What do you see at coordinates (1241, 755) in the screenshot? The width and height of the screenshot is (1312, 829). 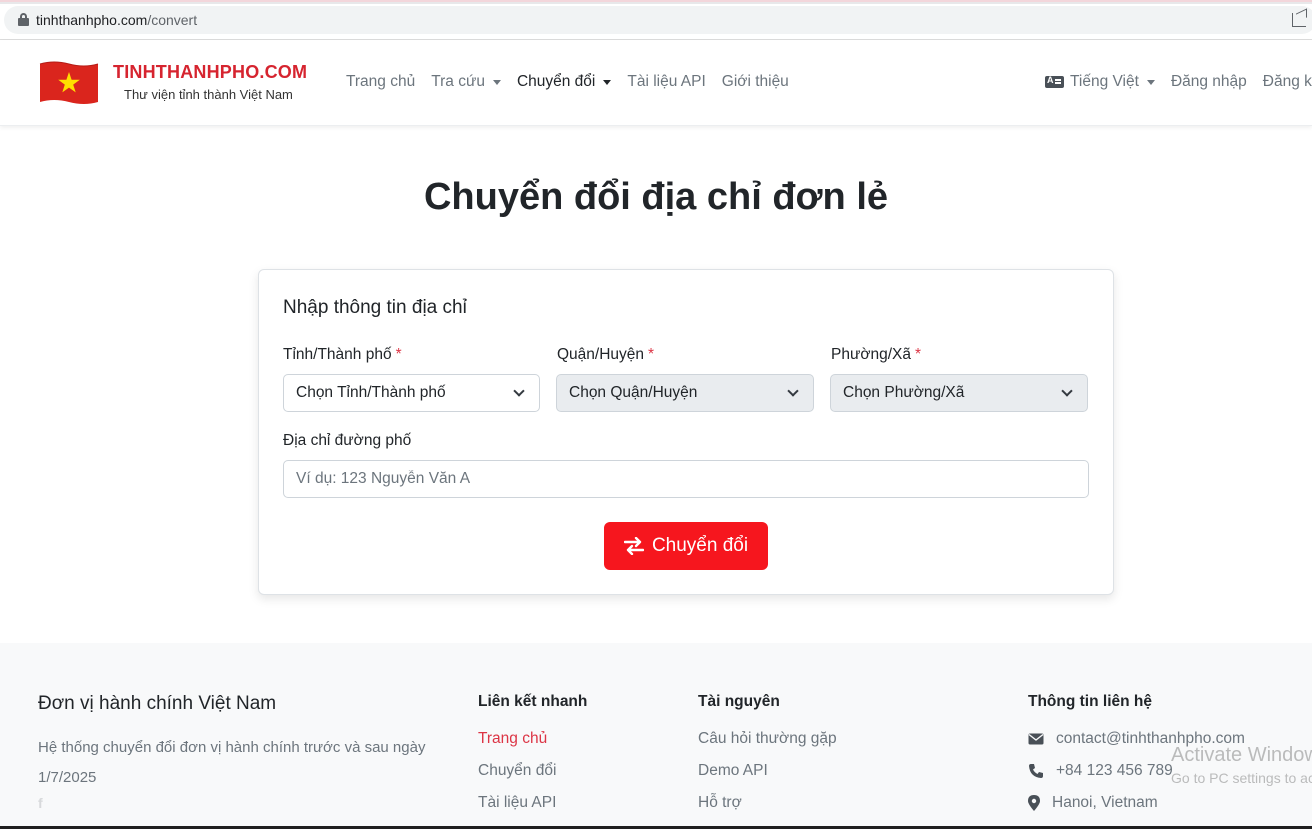 I see `windows-activation-watermark-title: Activate Windows` at bounding box center [1241, 755].